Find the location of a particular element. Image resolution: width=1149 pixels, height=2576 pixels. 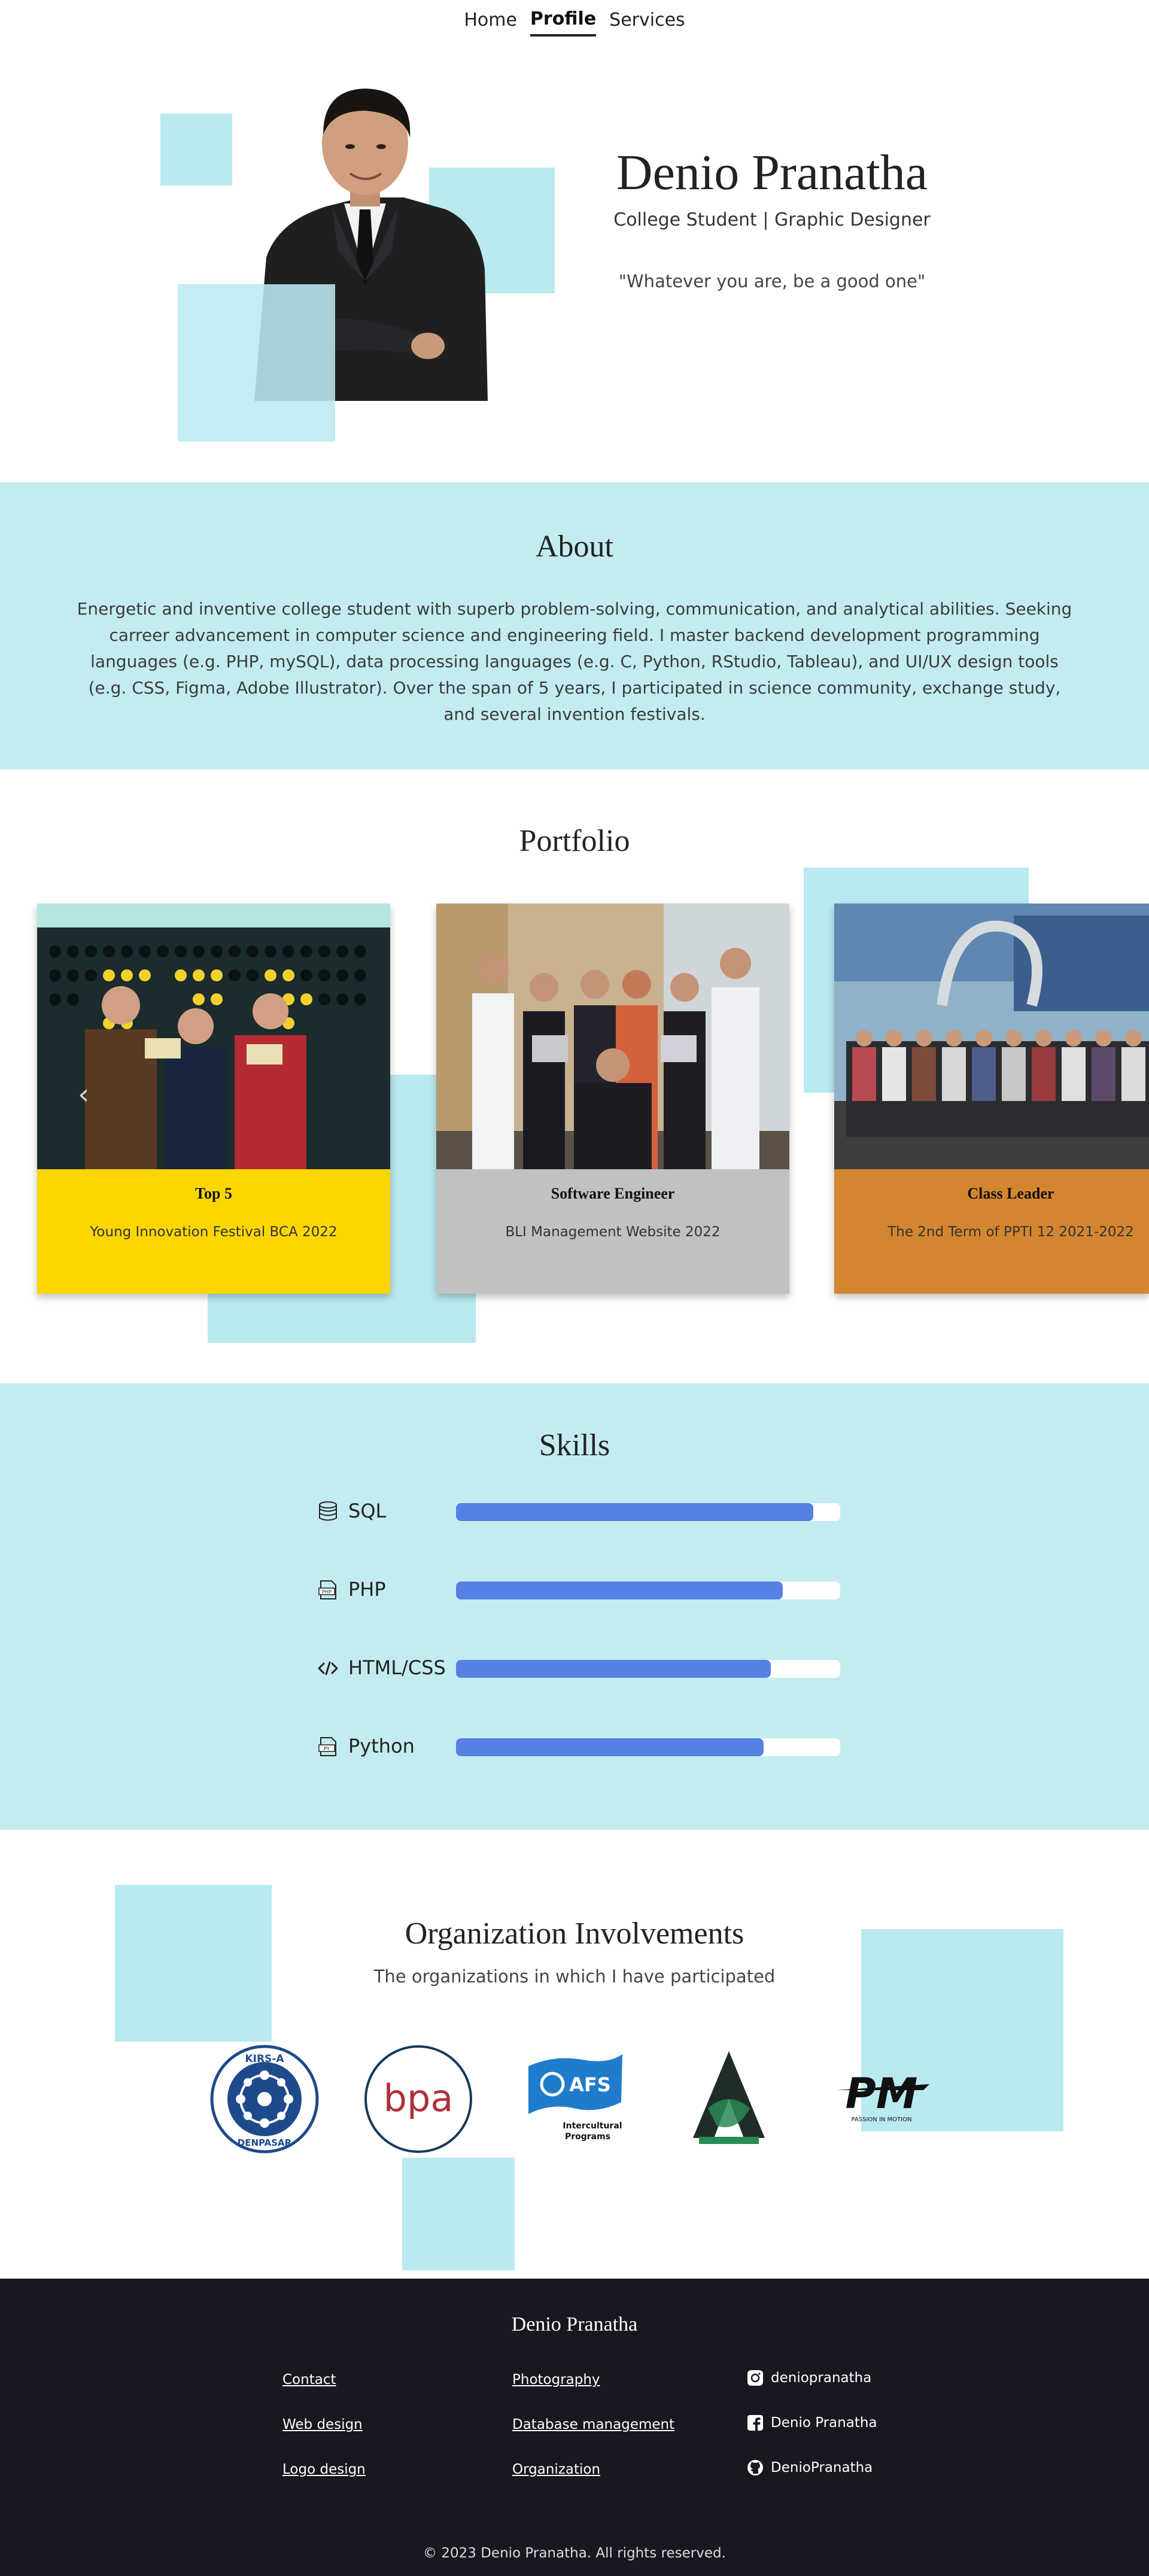

facebook-icon is located at coordinates (755, 2423).